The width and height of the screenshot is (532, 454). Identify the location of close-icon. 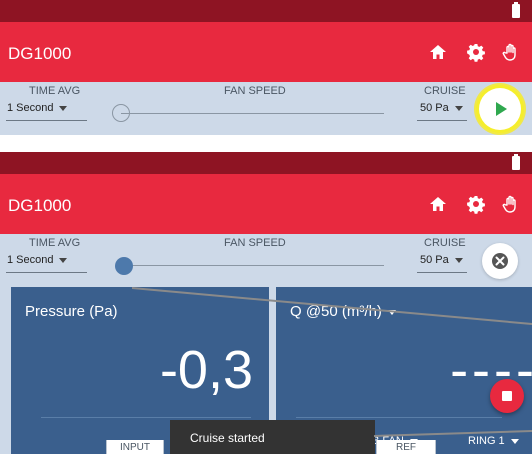
(500, 261).